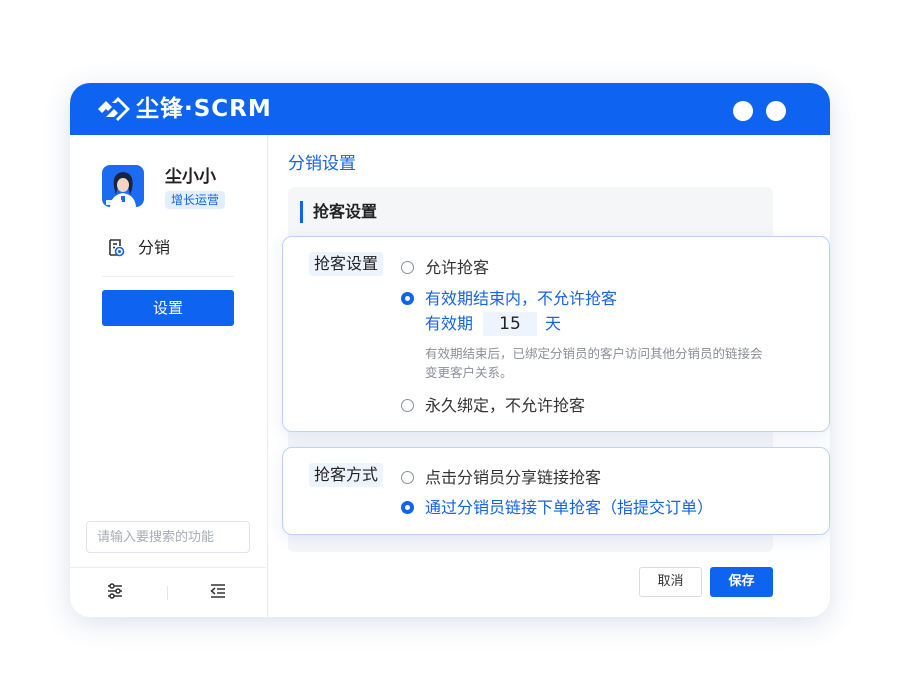 This screenshot has height=700, width=900. What do you see at coordinates (168, 537) in the screenshot?
I see `search-input` at bounding box center [168, 537].